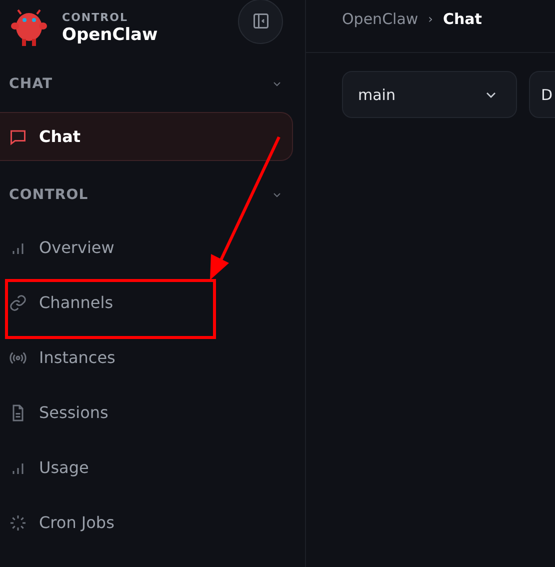 Image resolution: width=555 pixels, height=567 pixels. Describe the element at coordinates (146, 357) in the screenshot. I see `nav-item: Instances` at that location.